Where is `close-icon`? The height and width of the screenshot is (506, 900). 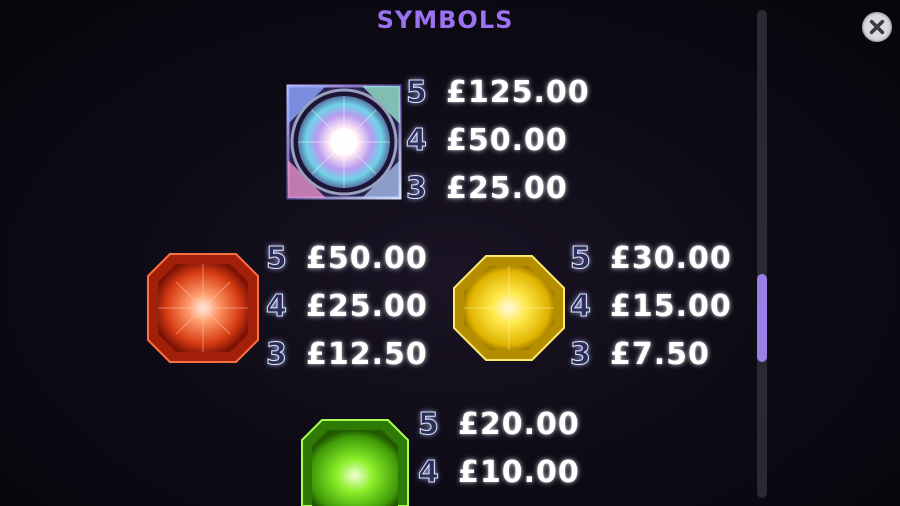 close-icon is located at coordinates (877, 27).